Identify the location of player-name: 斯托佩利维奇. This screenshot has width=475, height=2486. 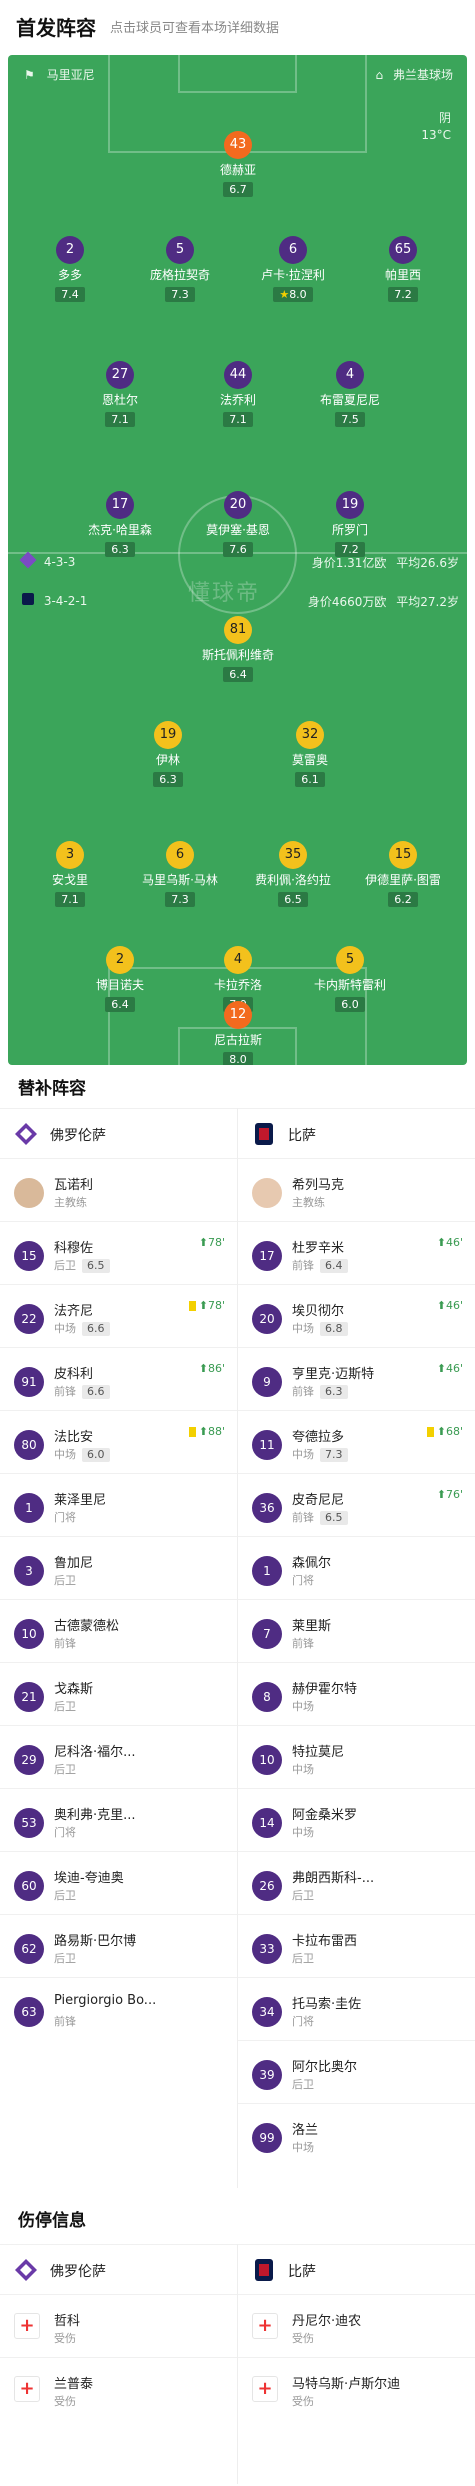
(237, 655).